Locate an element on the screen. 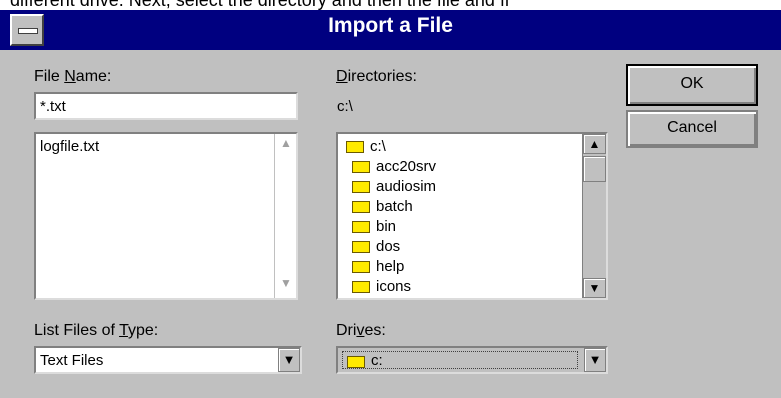 The height and width of the screenshot is (398, 781). directory-scrollbar: ▲ ▼ is located at coordinates (594, 216).